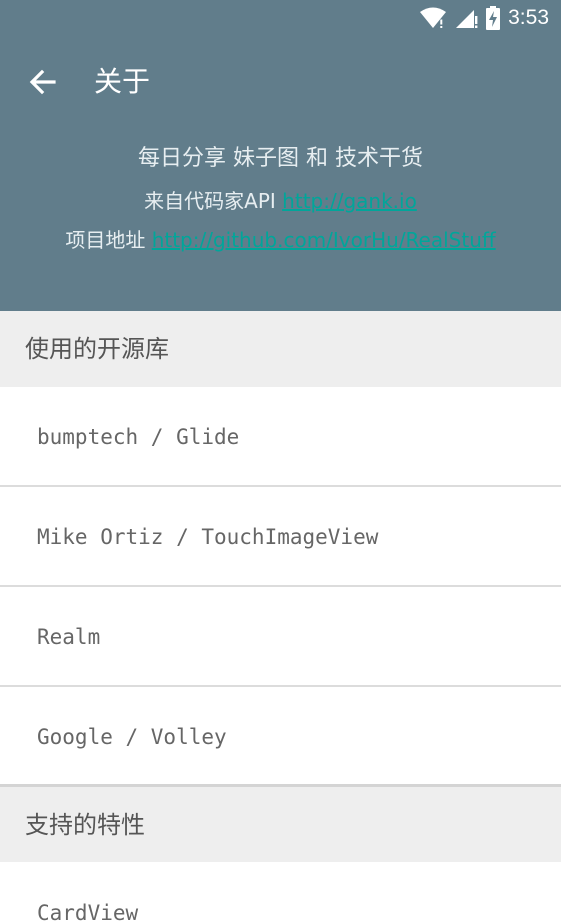  Describe the element at coordinates (213, 201) in the screenshot. I see `api-prefix: 来自代码家API` at that location.